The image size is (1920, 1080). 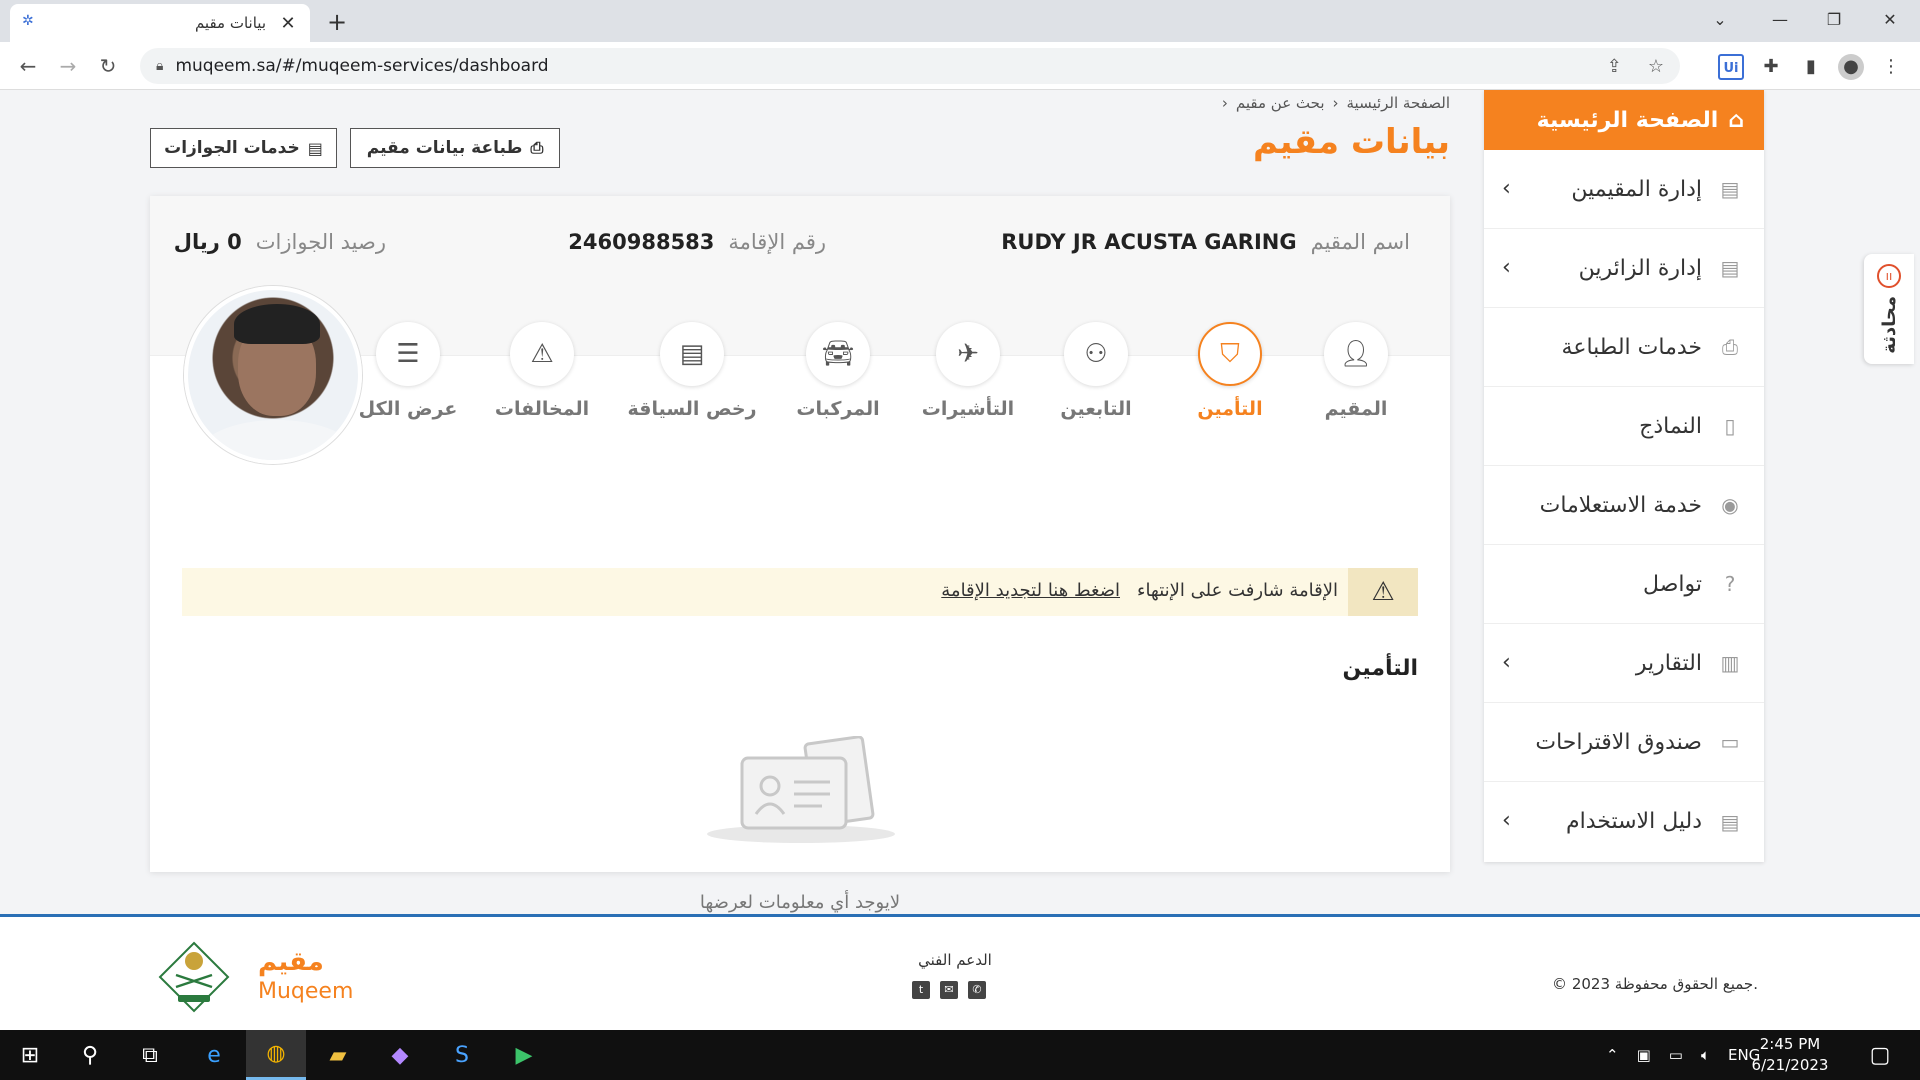 I want to click on support-links: t ✉ ✆, so click(x=949, y=990).